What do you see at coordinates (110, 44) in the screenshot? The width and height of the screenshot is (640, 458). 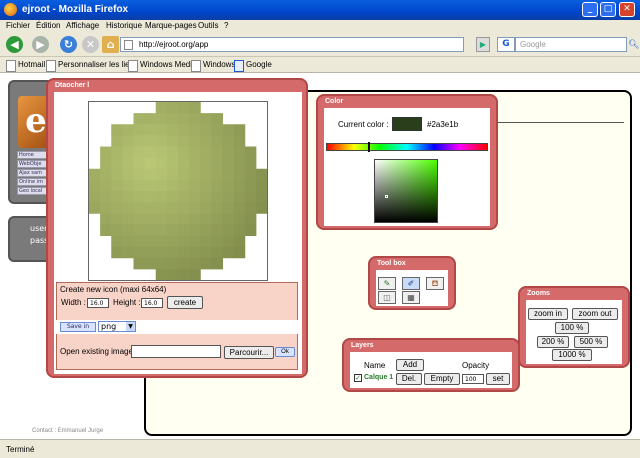 I see `home-icon: ⌂` at bounding box center [110, 44].